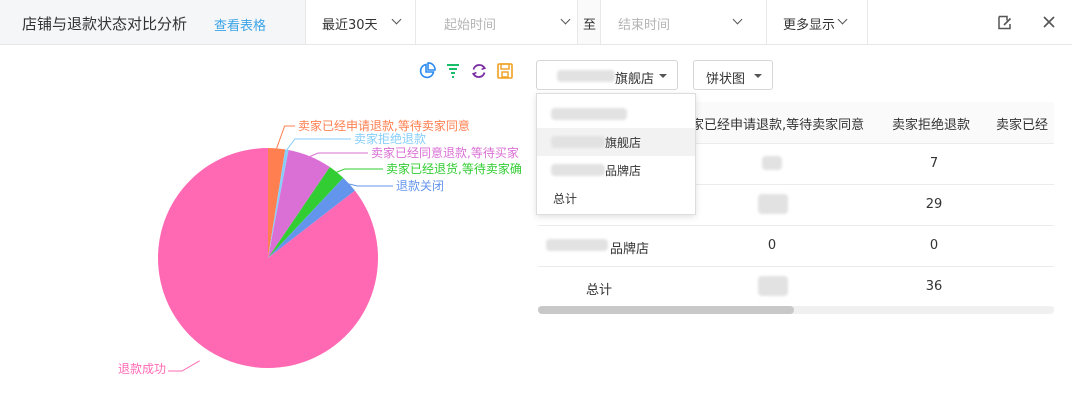 Image resolution: width=1072 pixels, height=416 pixels. I want to click on pie-chart-icon, so click(427, 71).